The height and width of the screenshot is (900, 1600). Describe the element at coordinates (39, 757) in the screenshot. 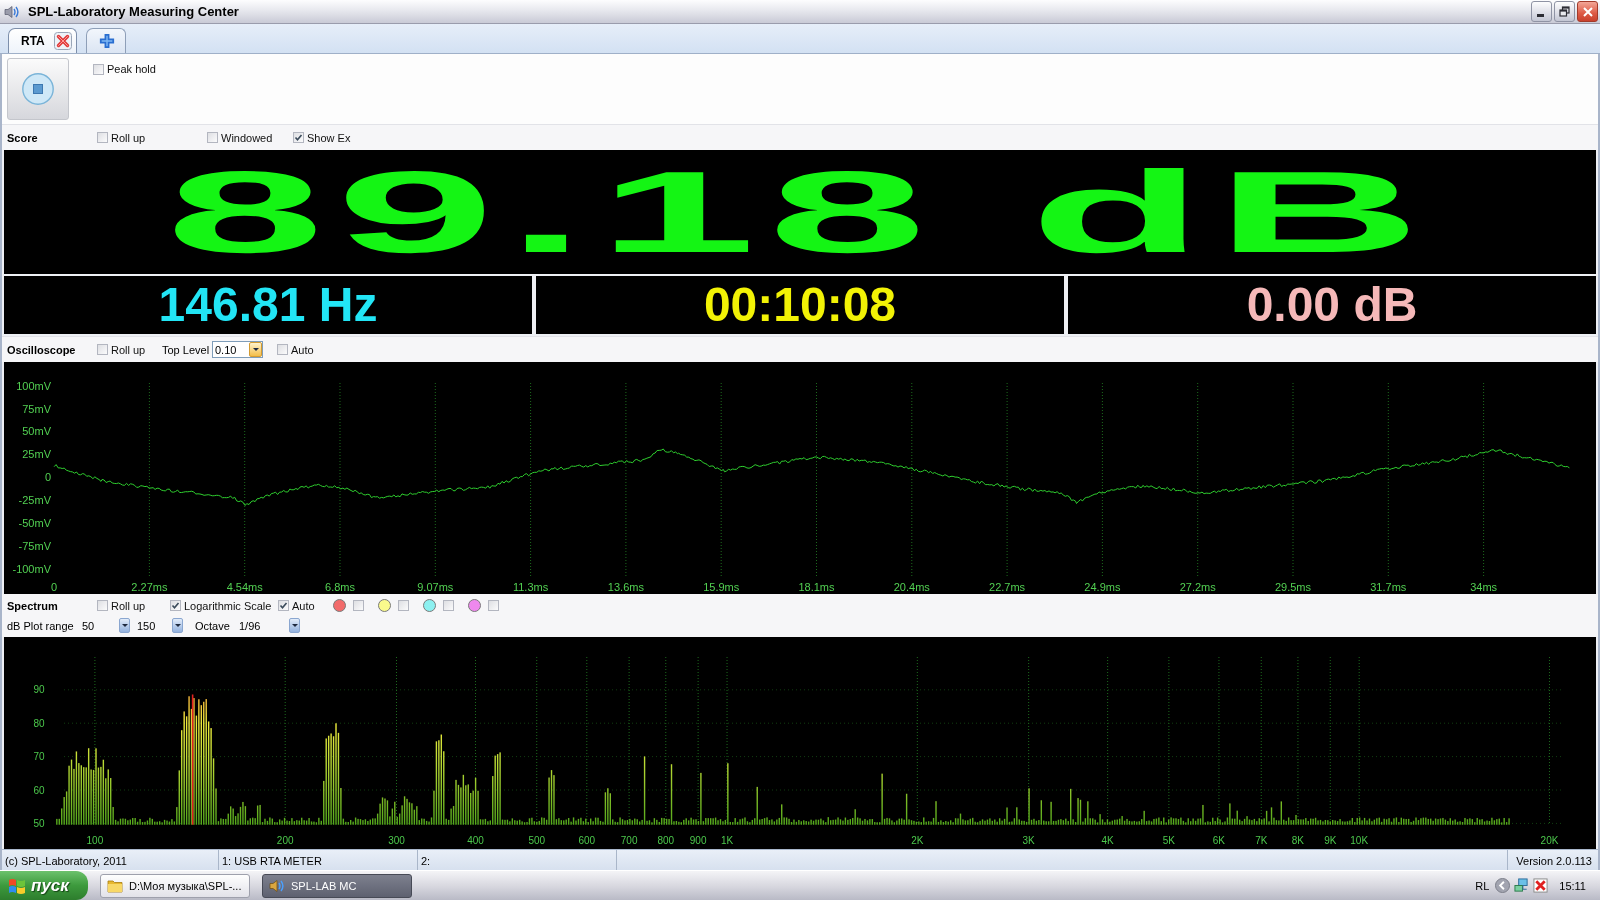

I see `axis-tick-label: 70` at that location.